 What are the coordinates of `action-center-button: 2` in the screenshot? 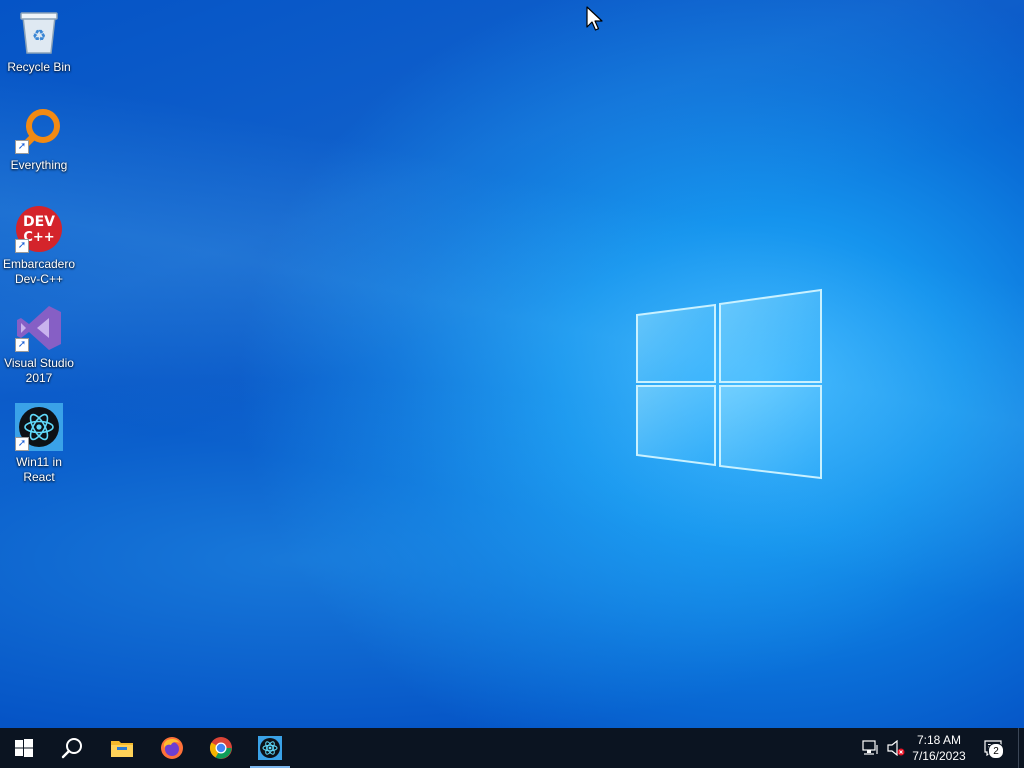 It's located at (993, 748).